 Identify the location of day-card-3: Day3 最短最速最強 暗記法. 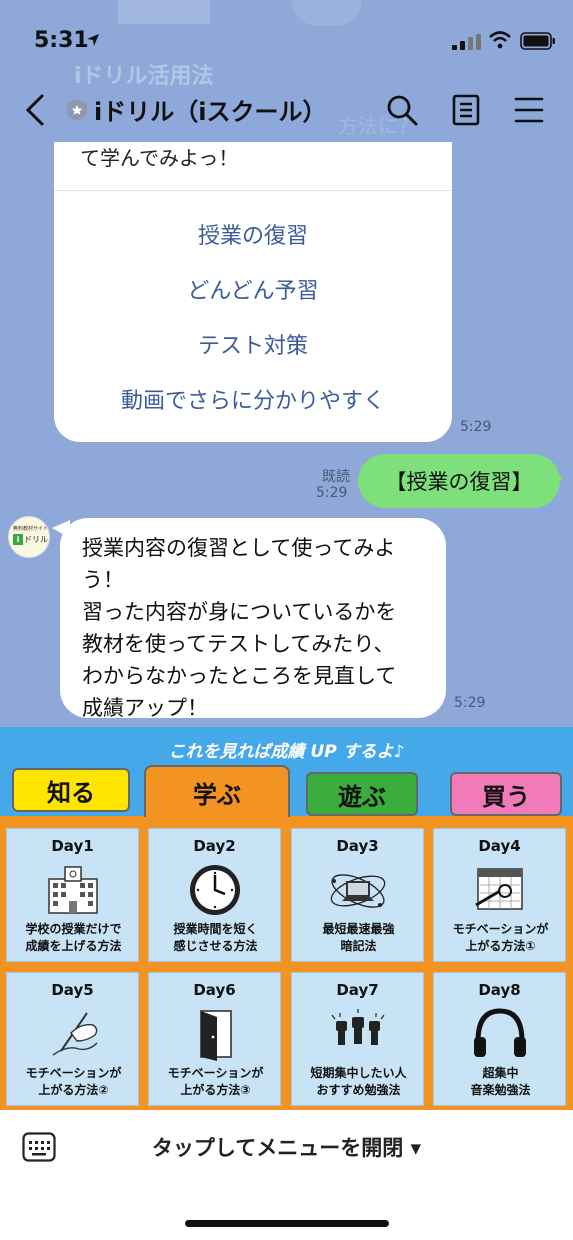
(357, 895).